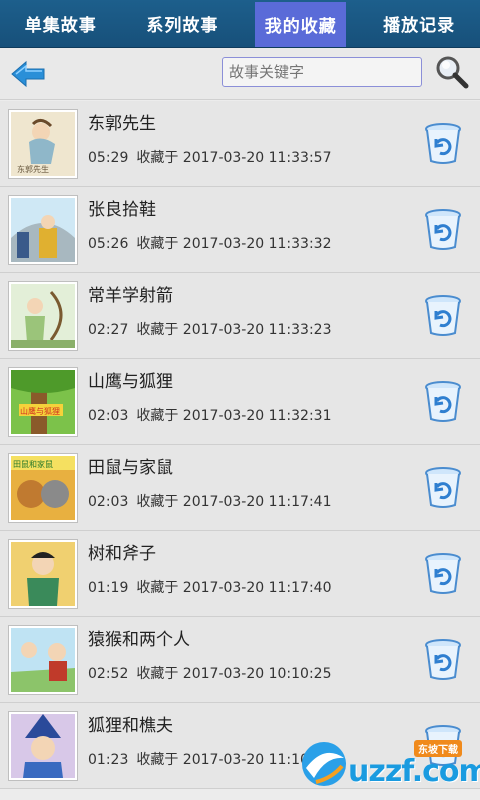 The height and width of the screenshot is (800, 480). I want to click on tab-my-favorites: 我的收藏, so click(301, 24).